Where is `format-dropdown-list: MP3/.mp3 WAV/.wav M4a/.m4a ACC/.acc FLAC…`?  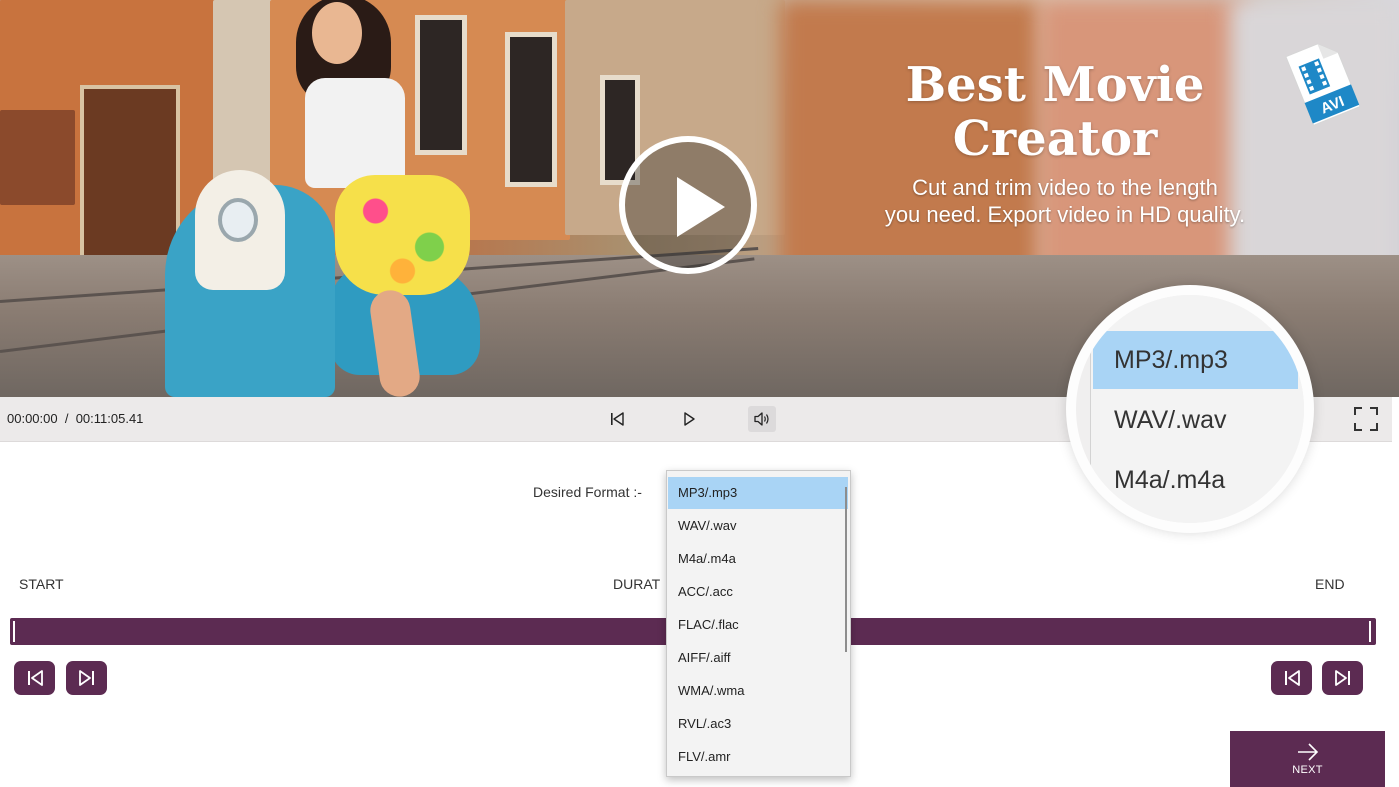
format-dropdown-list: MP3/.mp3 WAV/.wav M4a/.m4a ACC/.acc FLAC… is located at coordinates (758, 623).